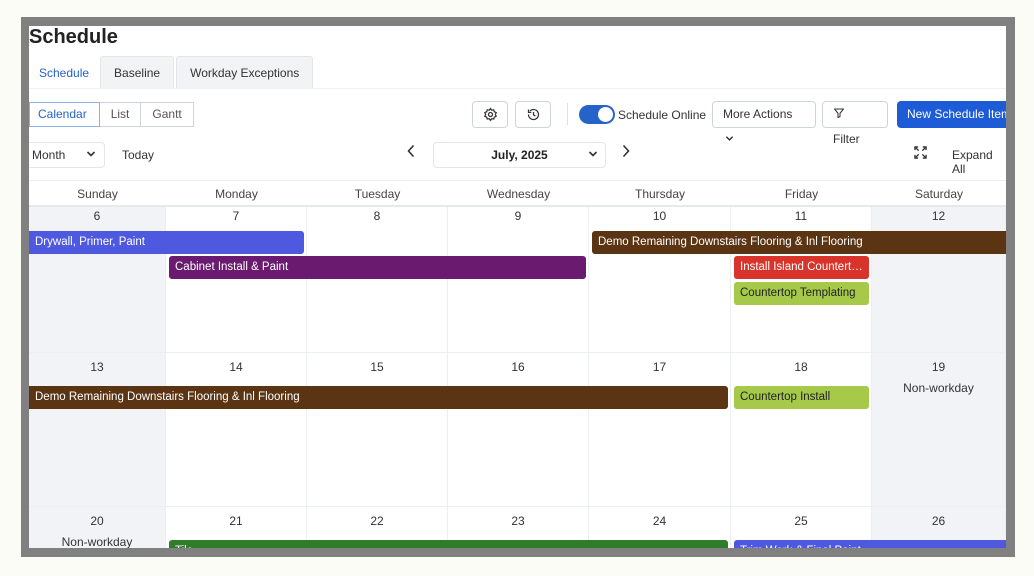 The height and width of the screenshot is (576, 1034). Describe the element at coordinates (846, 139) in the screenshot. I see `filter-label: Filter` at that location.